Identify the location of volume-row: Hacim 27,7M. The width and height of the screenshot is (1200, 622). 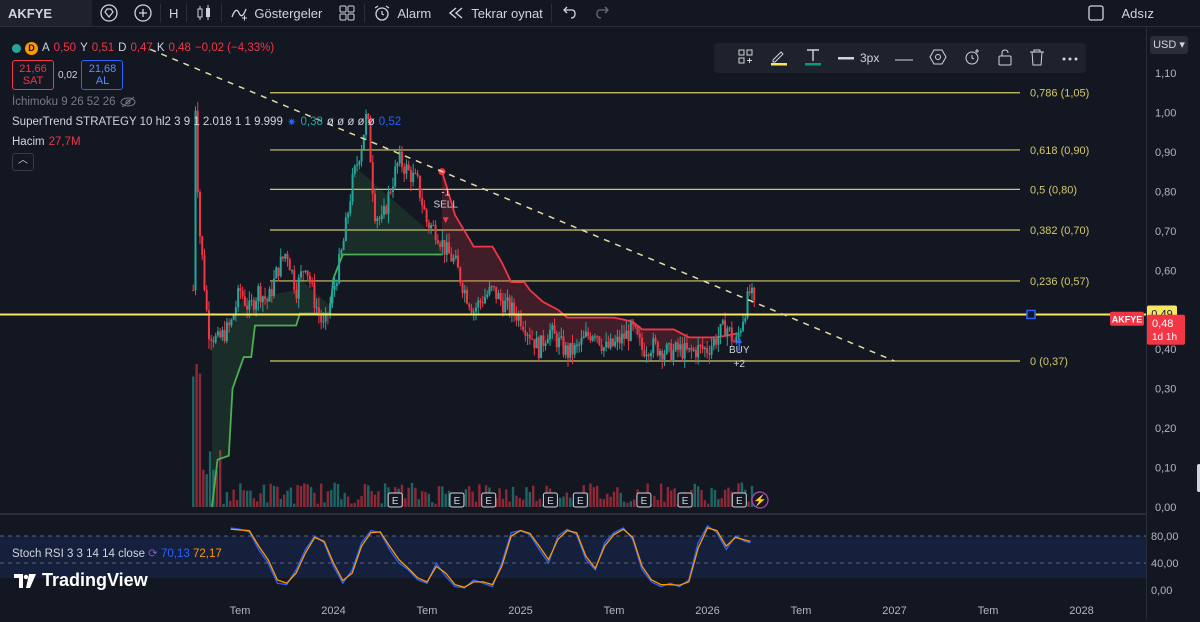
(206, 142).